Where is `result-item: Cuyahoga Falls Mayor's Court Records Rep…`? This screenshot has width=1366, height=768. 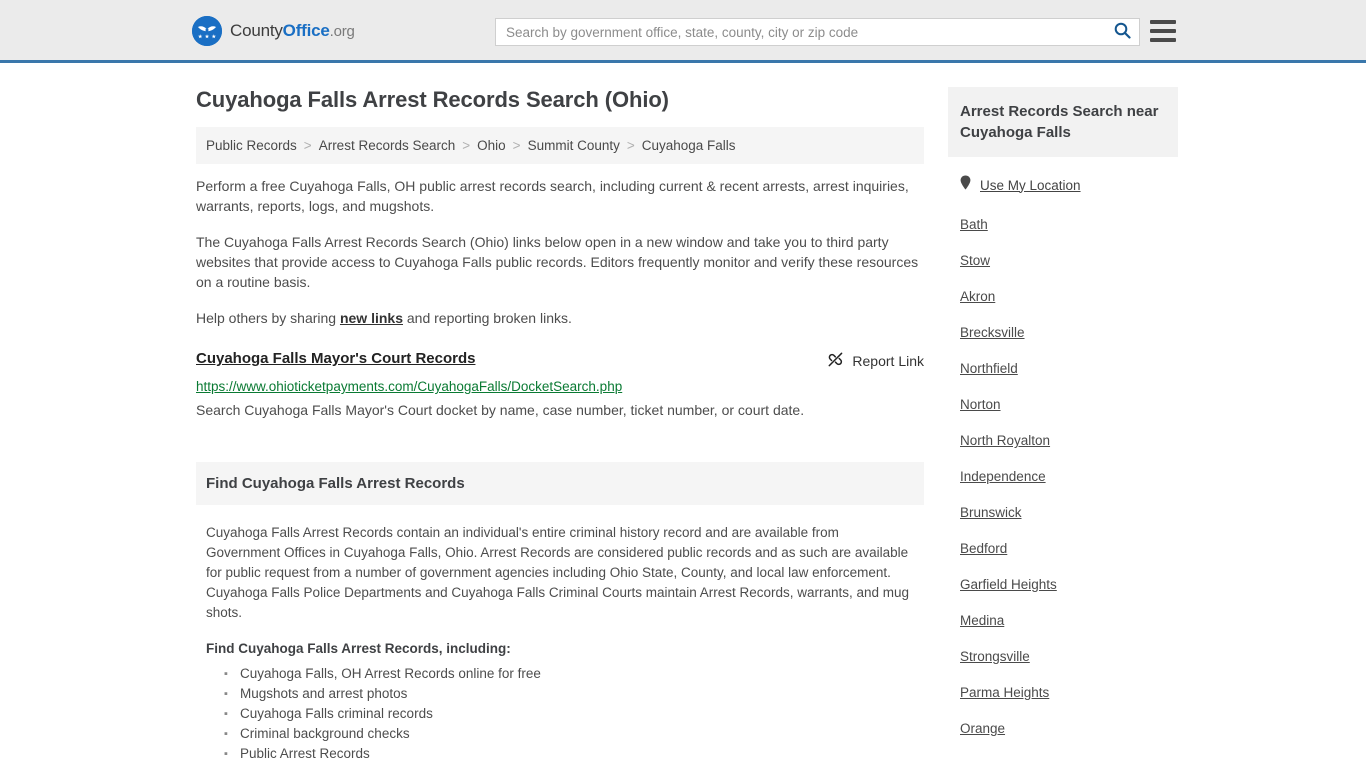
result-item: Cuyahoga Falls Mayor's Court Records Rep… is located at coordinates (560, 385).